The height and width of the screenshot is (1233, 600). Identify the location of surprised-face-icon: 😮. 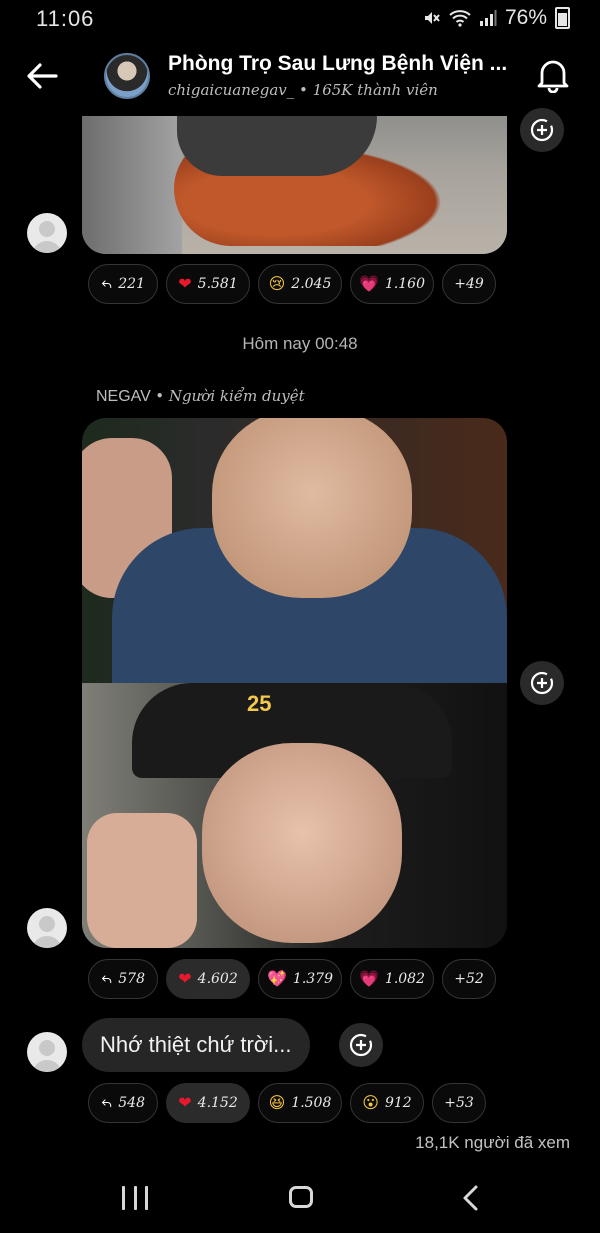
(370, 1102).